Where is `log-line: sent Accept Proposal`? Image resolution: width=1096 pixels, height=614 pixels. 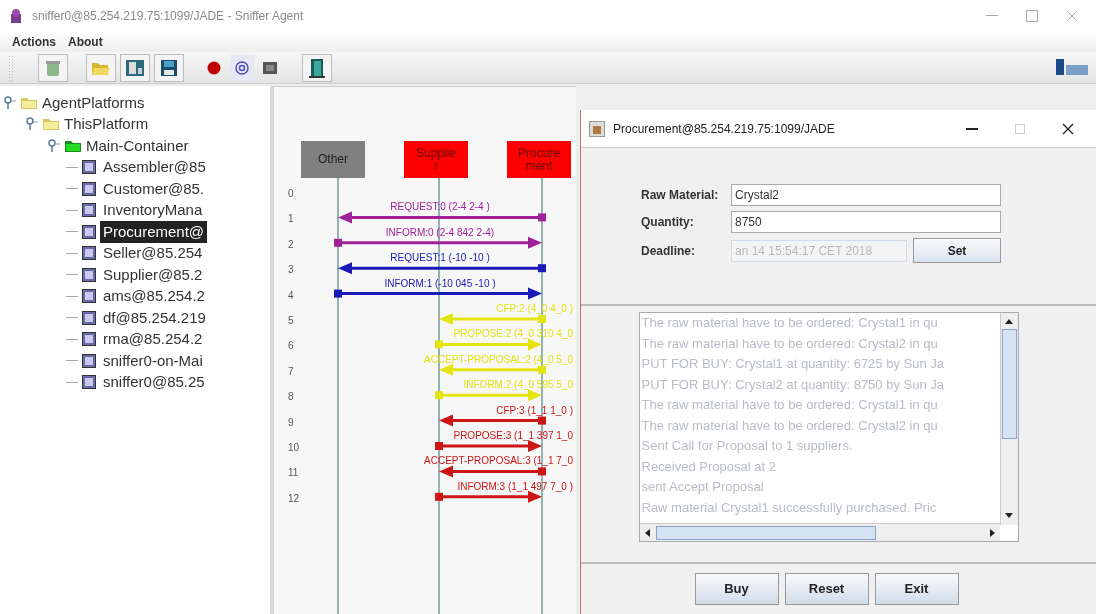
log-line: sent Accept Proposal is located at coordinates (703, 487).